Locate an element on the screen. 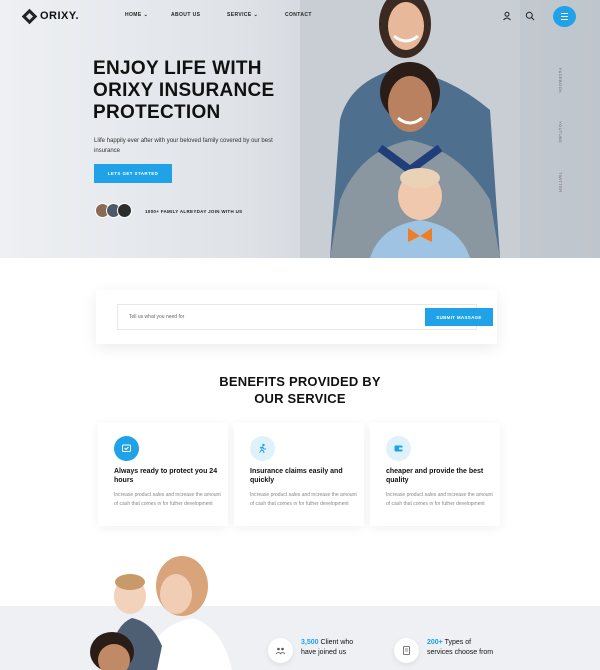  join-count-text: 1000+ FAMILY ALREYDAY JOIN WITH US is located at coordinates (194, 211).